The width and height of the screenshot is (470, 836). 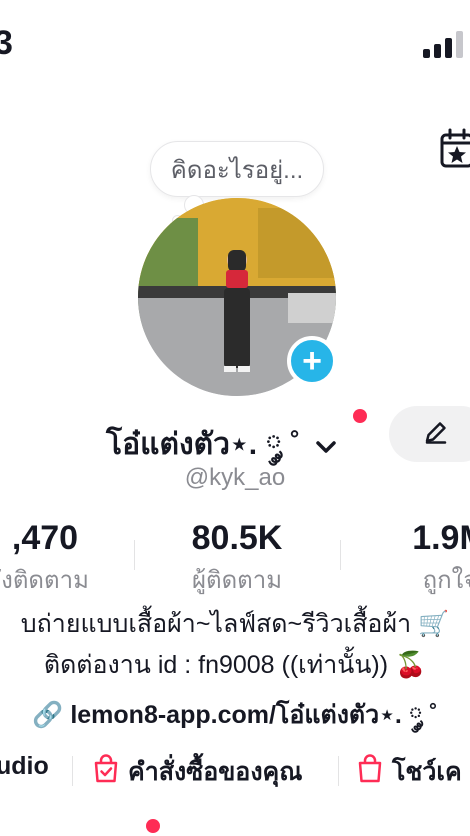 I want to click on bio-link-row: 🔗 lemon8-app.com/โอ๋แต่งตัว⋆. ༘ ˚, so click(x=235, y=721).